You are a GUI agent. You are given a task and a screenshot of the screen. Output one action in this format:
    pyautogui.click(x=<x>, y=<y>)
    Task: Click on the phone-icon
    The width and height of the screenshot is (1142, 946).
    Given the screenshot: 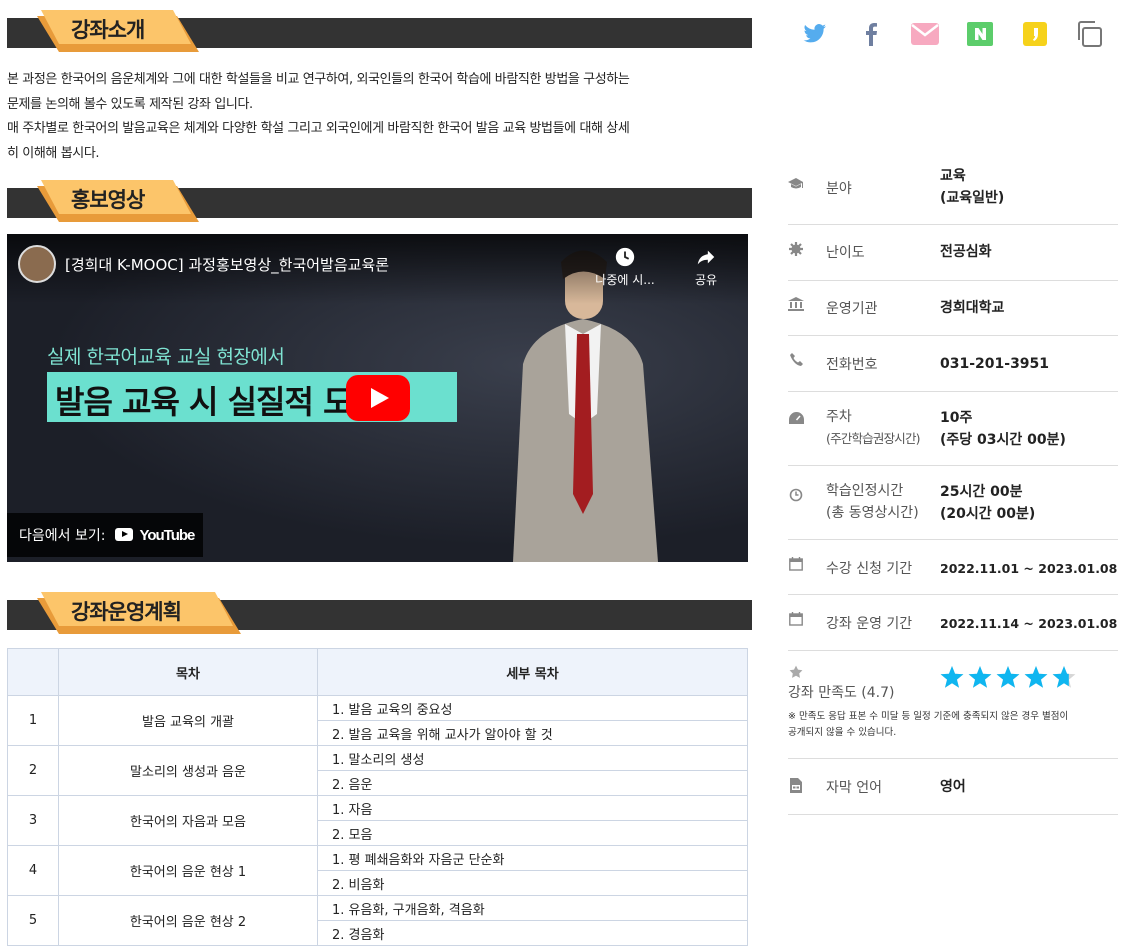 What is the action you would take?
    pyautogui.click(x=796, y=361)
    